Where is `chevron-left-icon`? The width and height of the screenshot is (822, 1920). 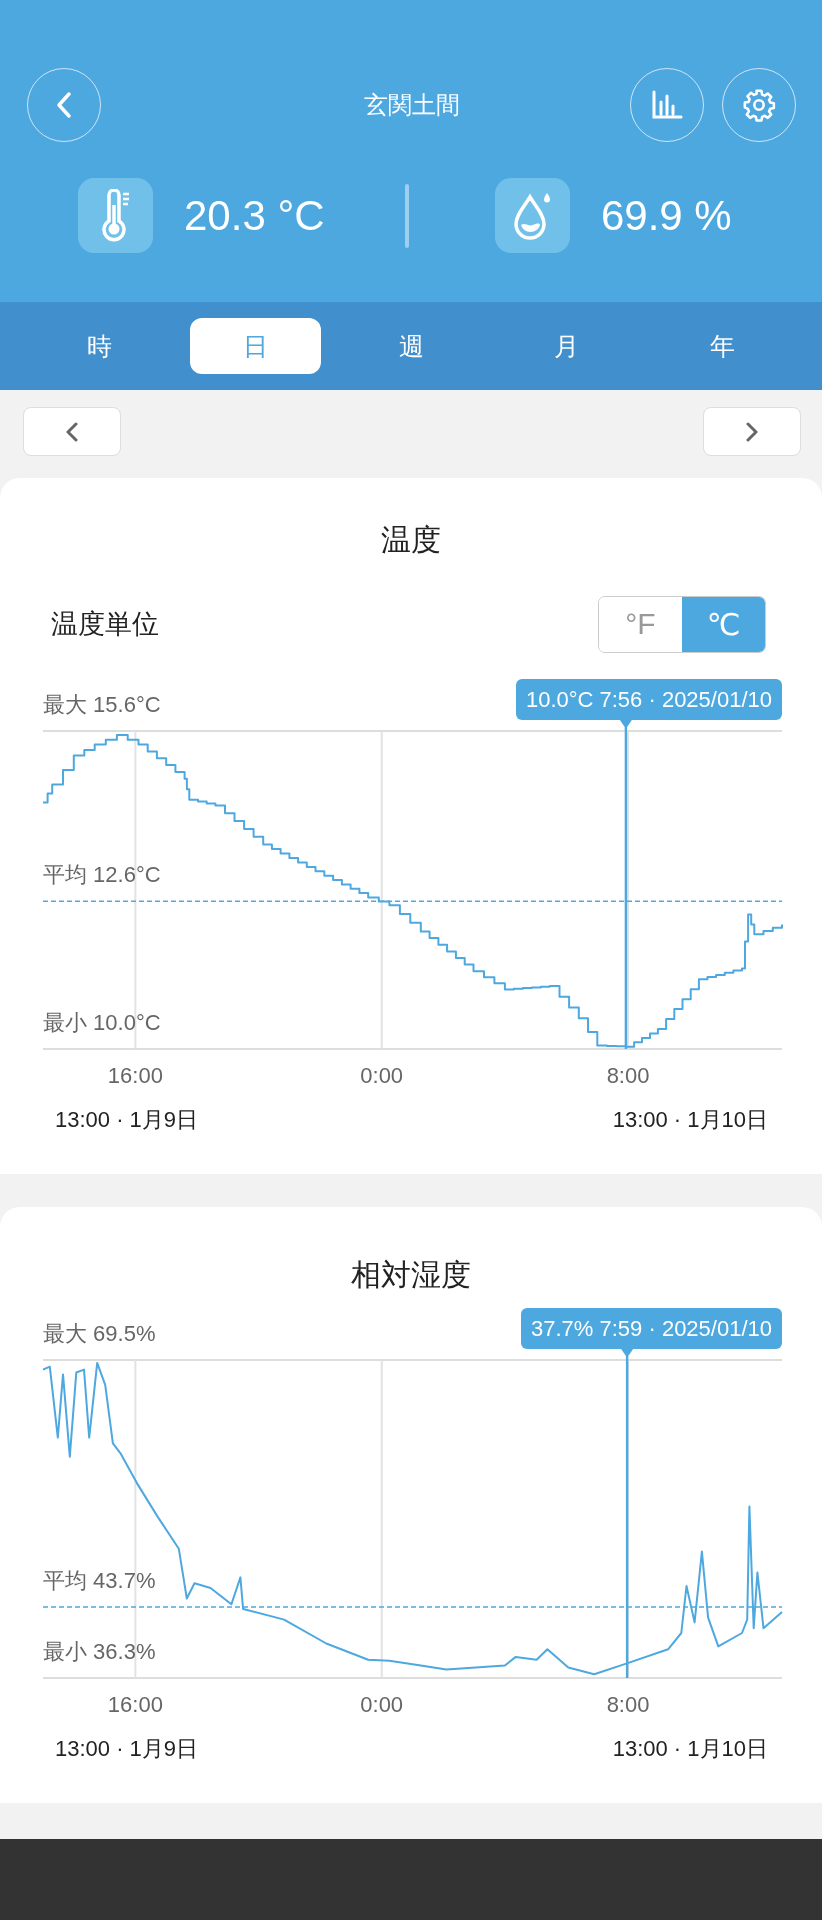 chevron-left-icon is located at coordinates (72, 431).